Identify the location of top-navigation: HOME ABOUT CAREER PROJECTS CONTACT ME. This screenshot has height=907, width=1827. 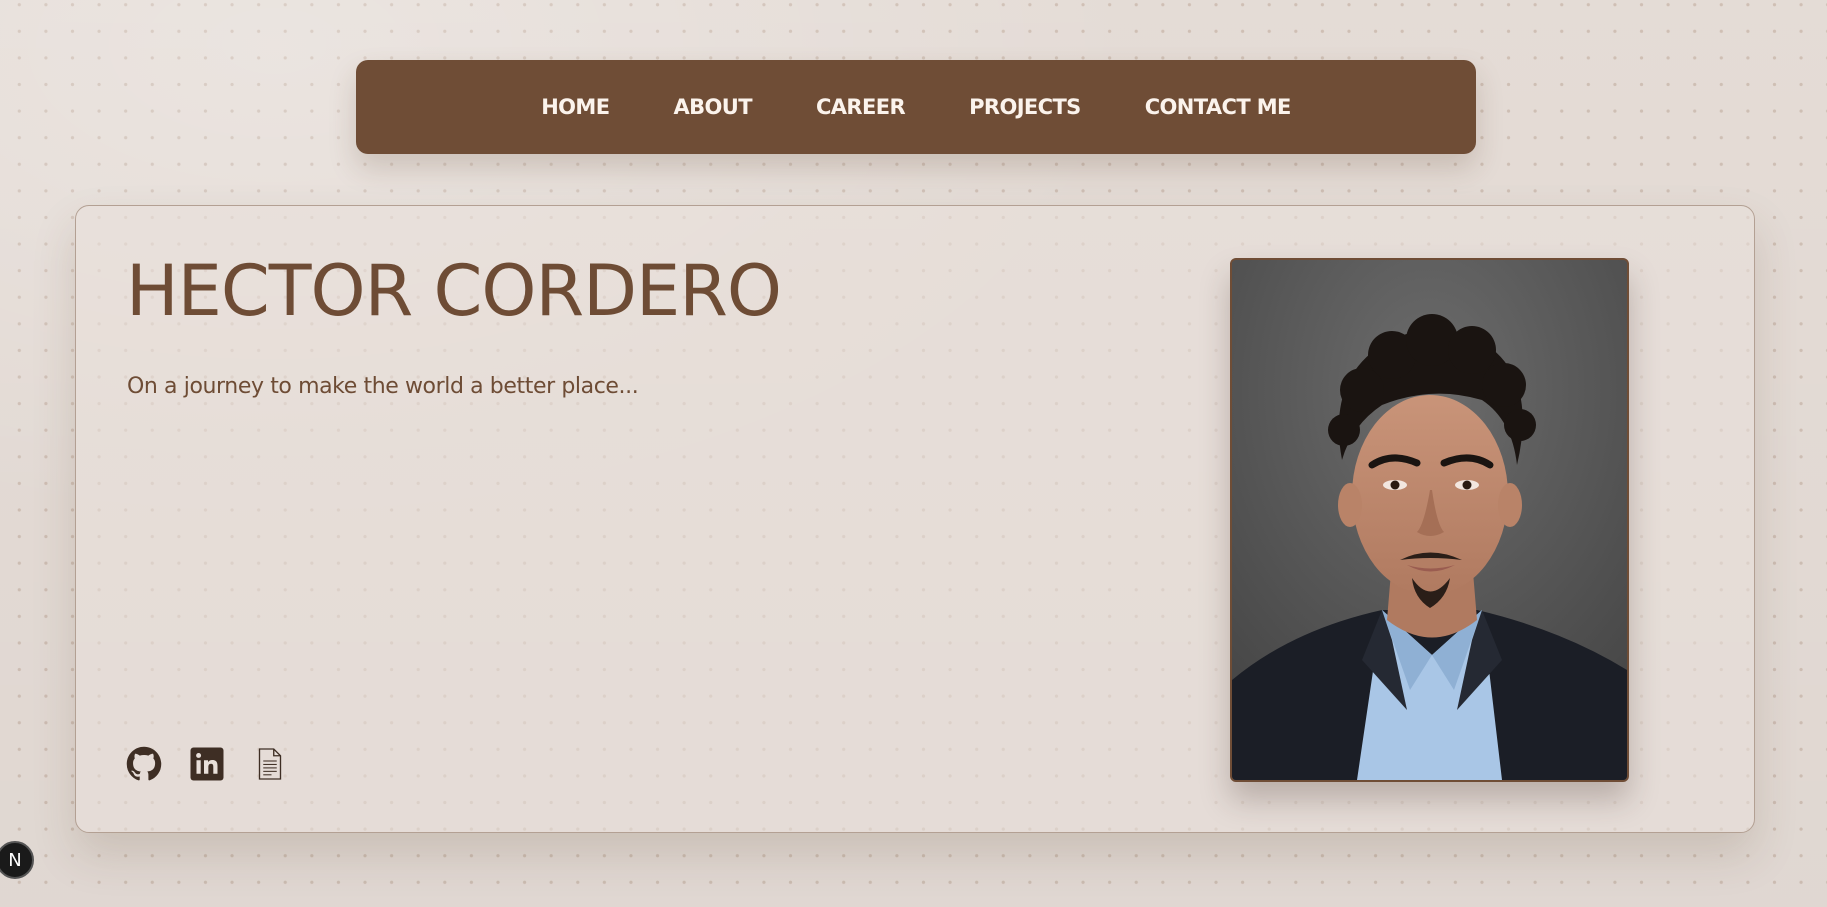
(916, 107).